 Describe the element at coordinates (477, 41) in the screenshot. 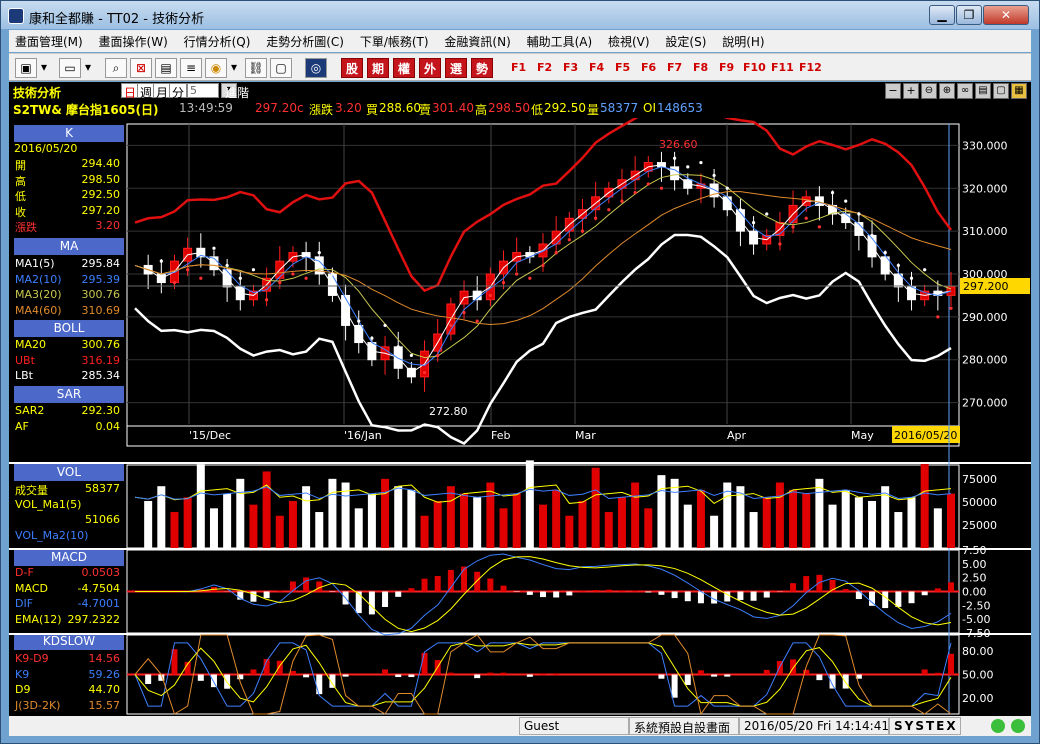

I see `menu-financial-info: 金融資訊(N)` at that location.